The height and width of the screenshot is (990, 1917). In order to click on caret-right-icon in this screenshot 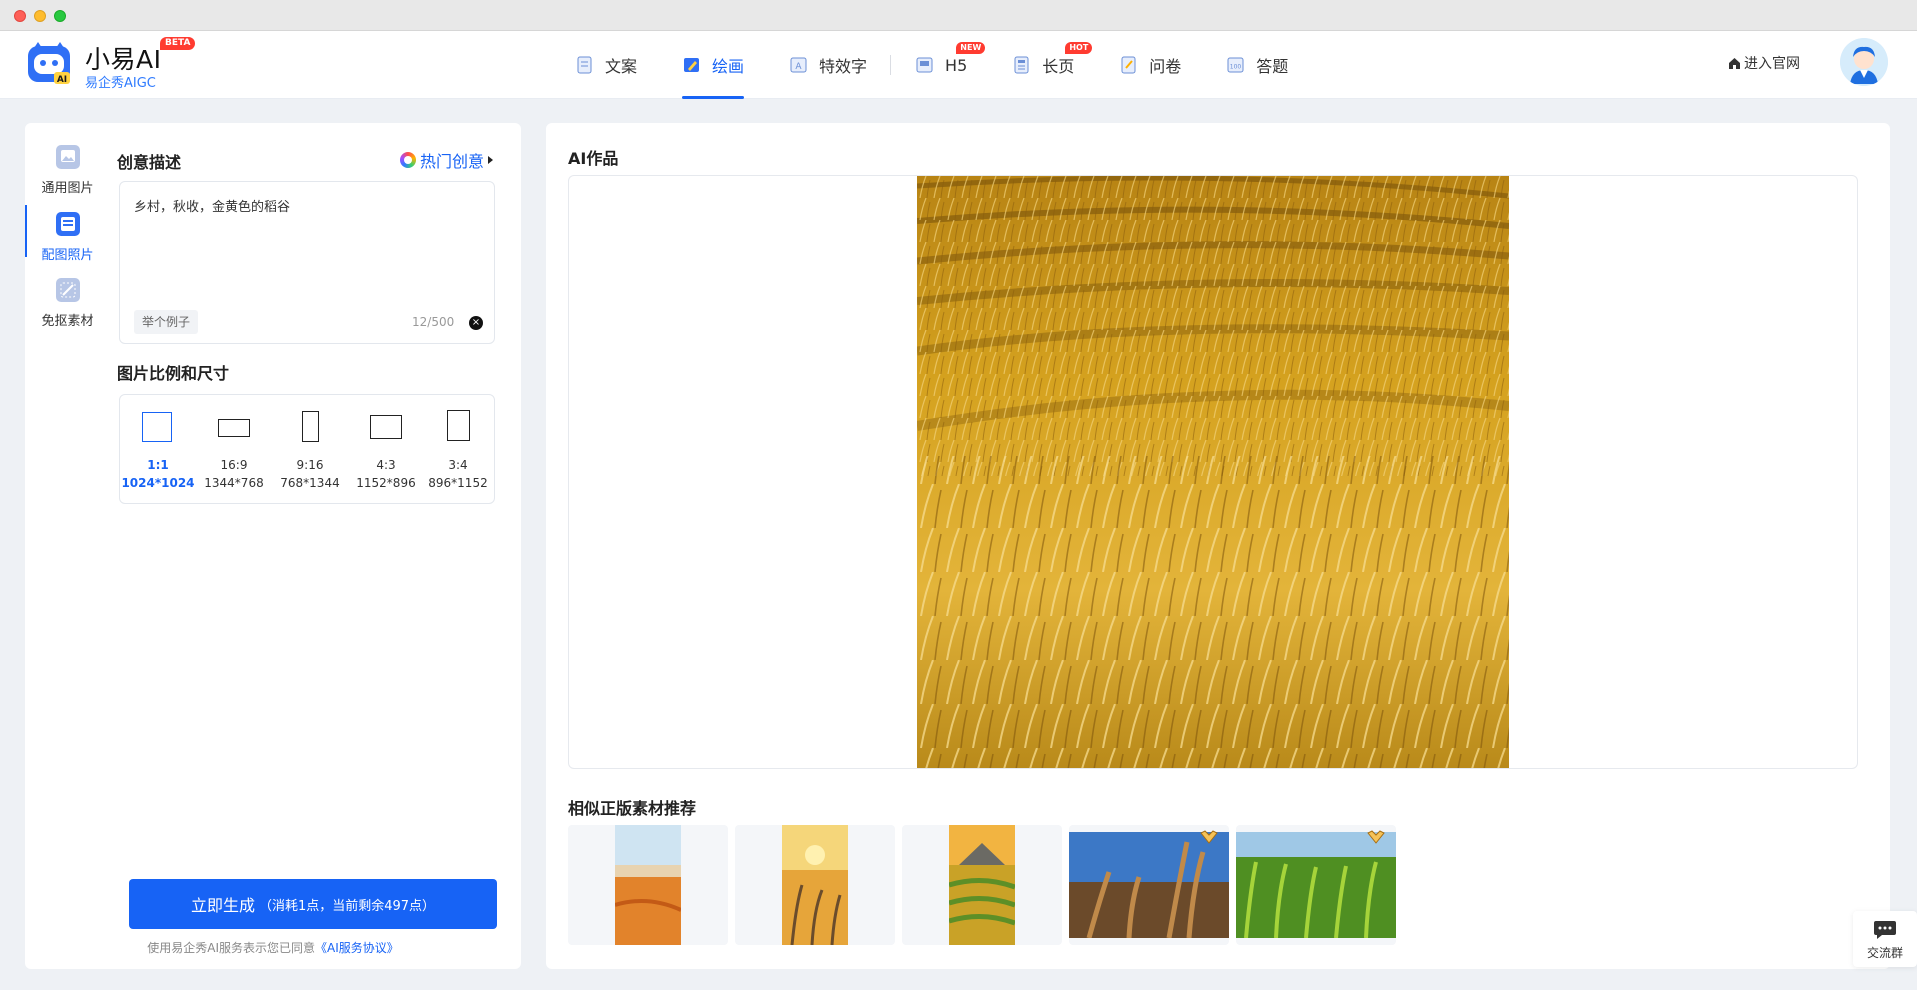, I will do `click(491, 160)`.